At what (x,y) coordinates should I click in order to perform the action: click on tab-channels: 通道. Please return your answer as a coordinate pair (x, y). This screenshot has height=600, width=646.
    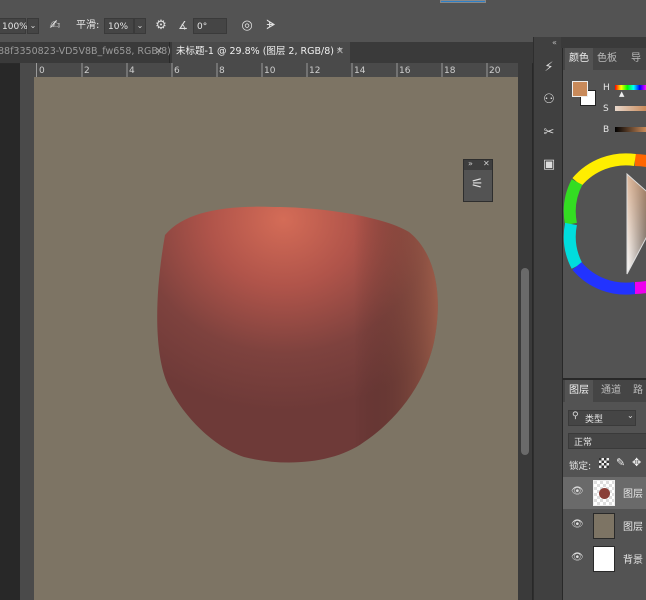
    Looking at the image, I should click on (611, 391).